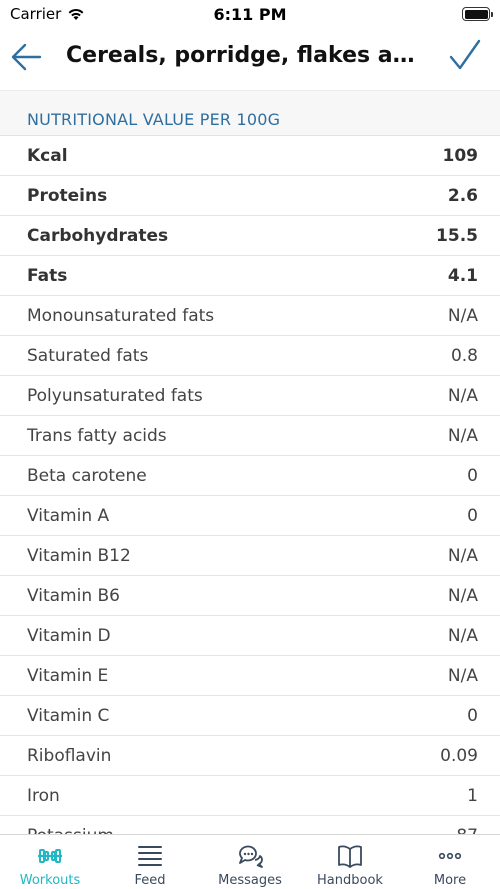  Describe the element at coordinates (43, 795) in the screenshot. I see `nutrient-name: Iron` at that location.